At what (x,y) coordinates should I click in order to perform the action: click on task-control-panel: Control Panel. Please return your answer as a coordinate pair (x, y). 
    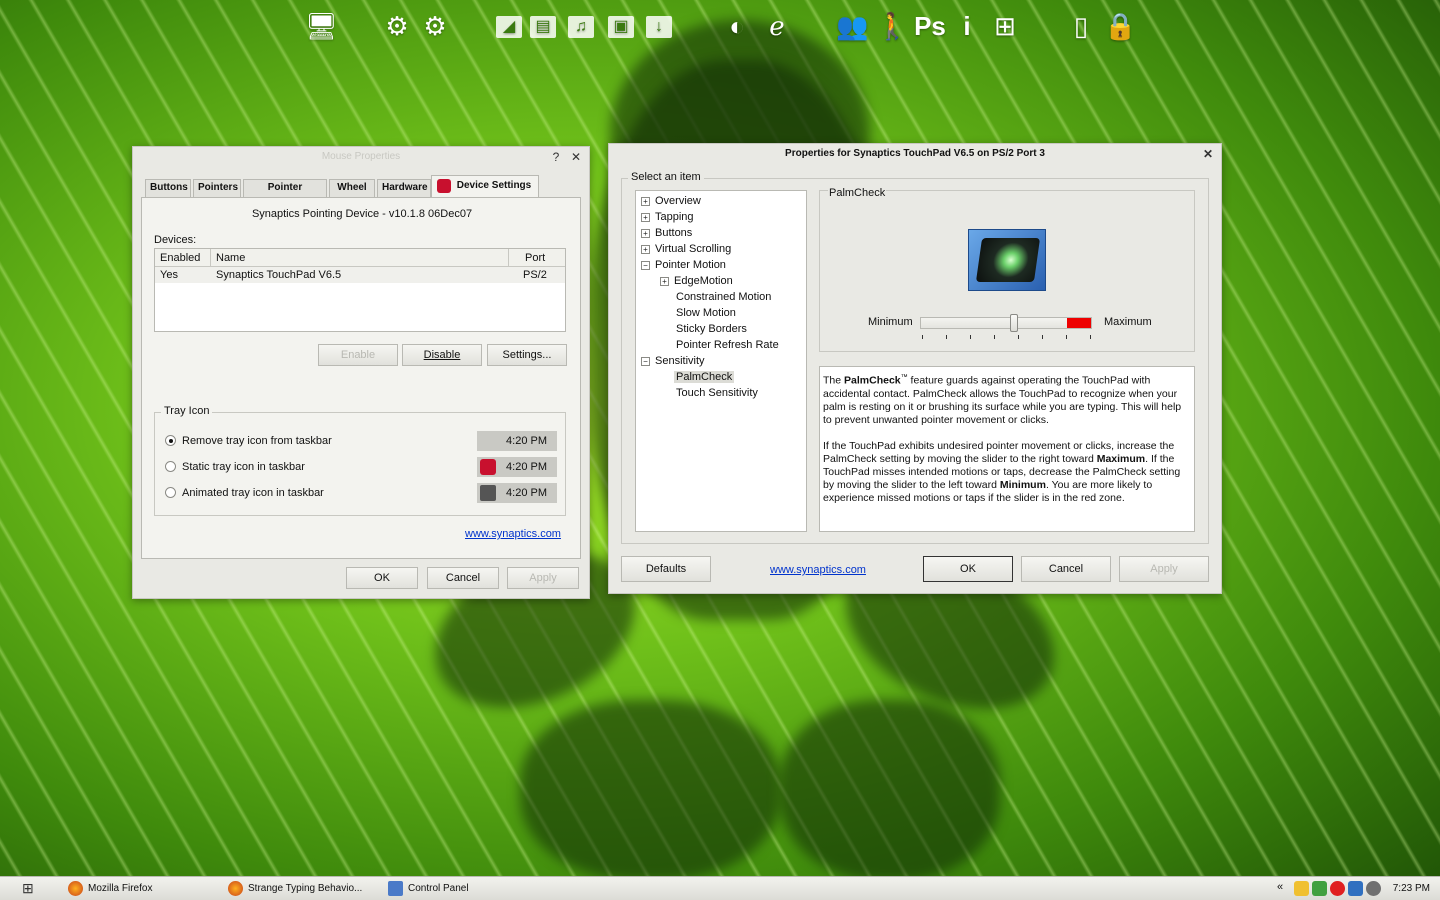
    Looking at the image, I should click on (461, 889).